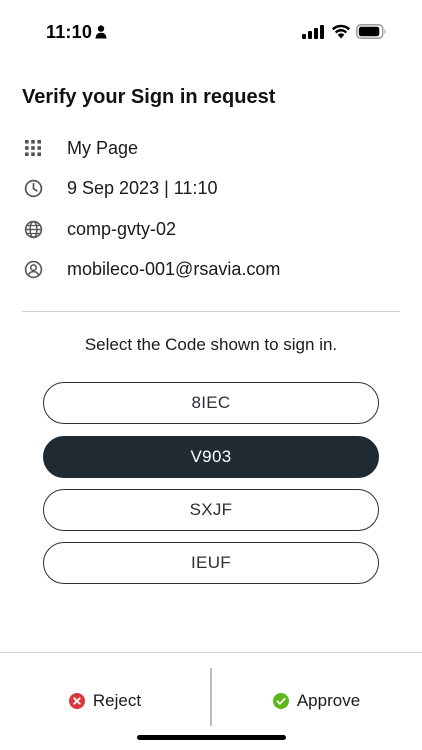 This screenshot has width=422, height=750. Describe the element at coordinates (103, 147) in the screenshot. I see `app-name: My Page` at that location.